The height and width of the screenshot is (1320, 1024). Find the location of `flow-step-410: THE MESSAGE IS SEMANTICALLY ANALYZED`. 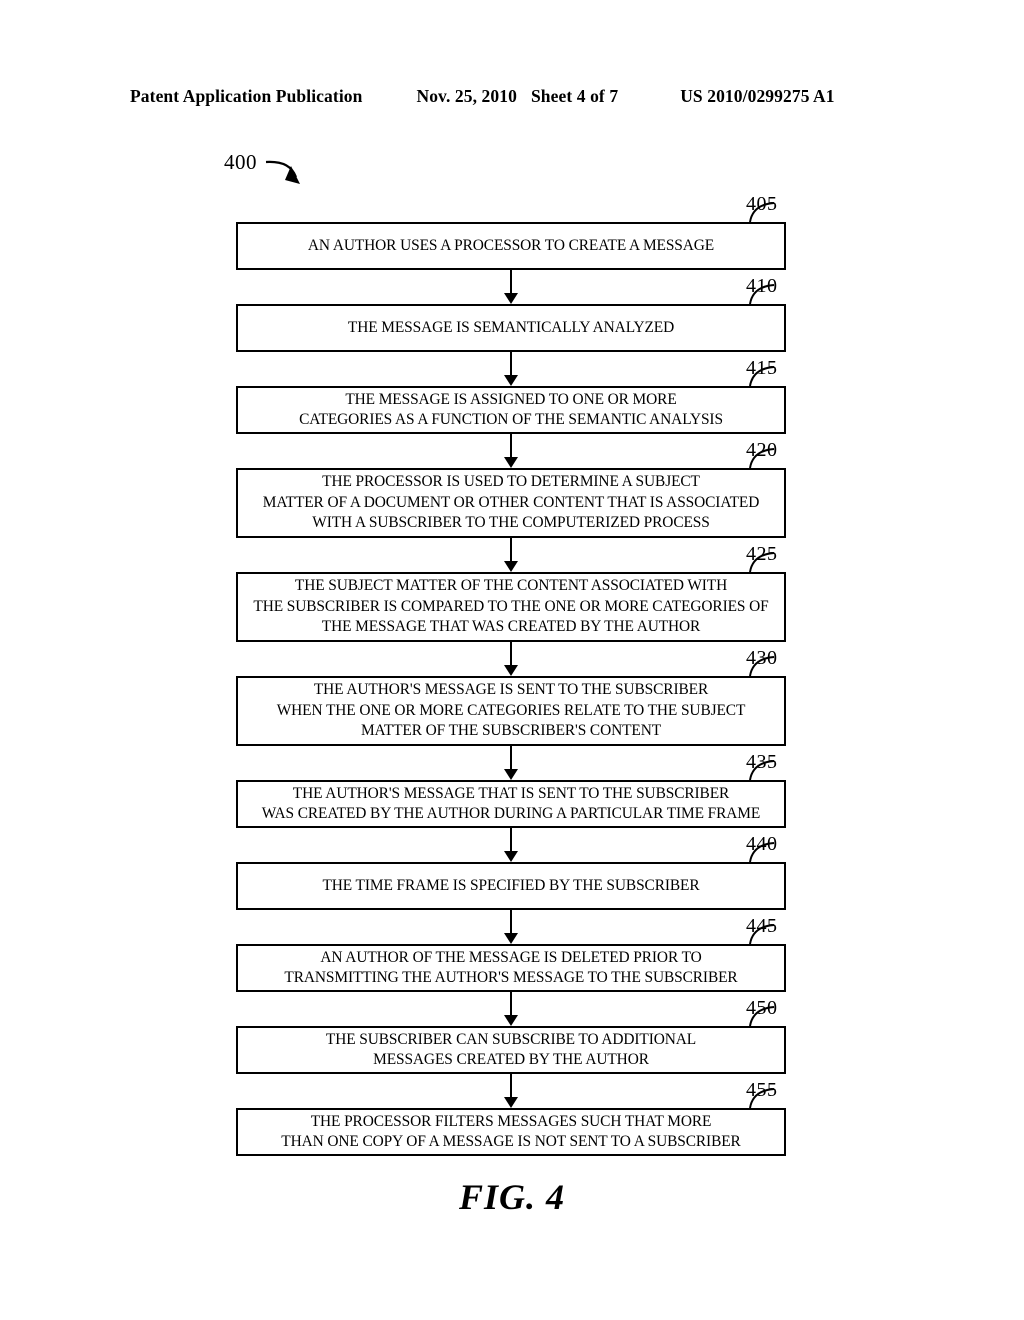

flow-step-410: THE MESSAGE IS SEMANTICALLY ANALYZED is located at coordinates (511, 328).